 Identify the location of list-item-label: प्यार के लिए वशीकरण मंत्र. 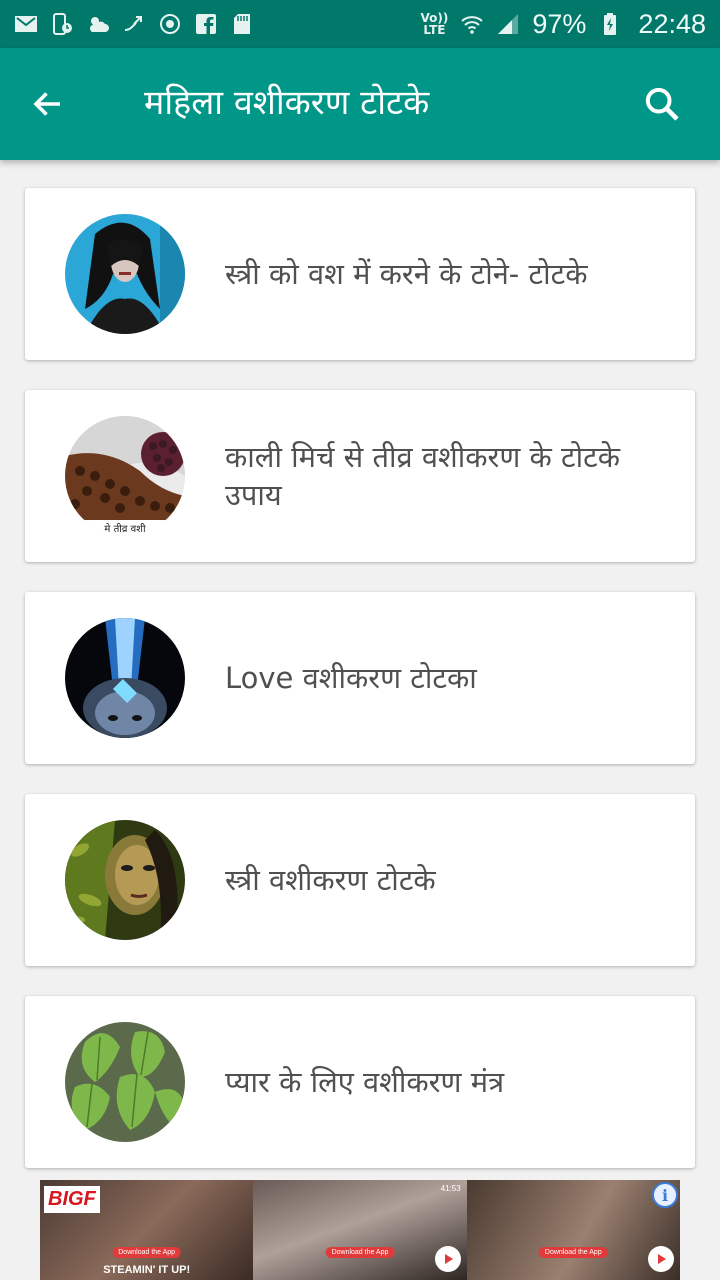
(365, 1082).